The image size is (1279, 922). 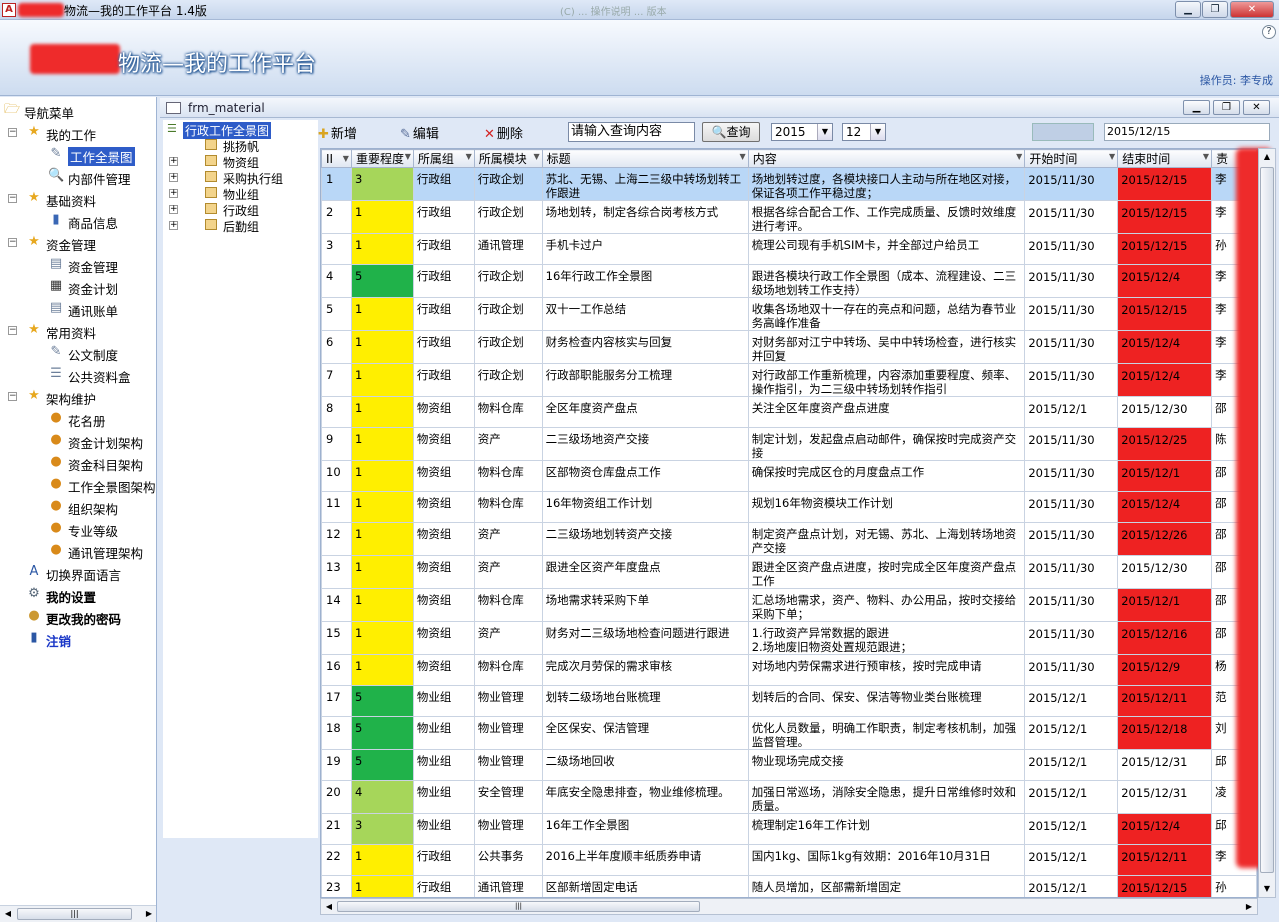 I want to click on cell-title: 全区年度资产盘点, so click(x=645, y=412).